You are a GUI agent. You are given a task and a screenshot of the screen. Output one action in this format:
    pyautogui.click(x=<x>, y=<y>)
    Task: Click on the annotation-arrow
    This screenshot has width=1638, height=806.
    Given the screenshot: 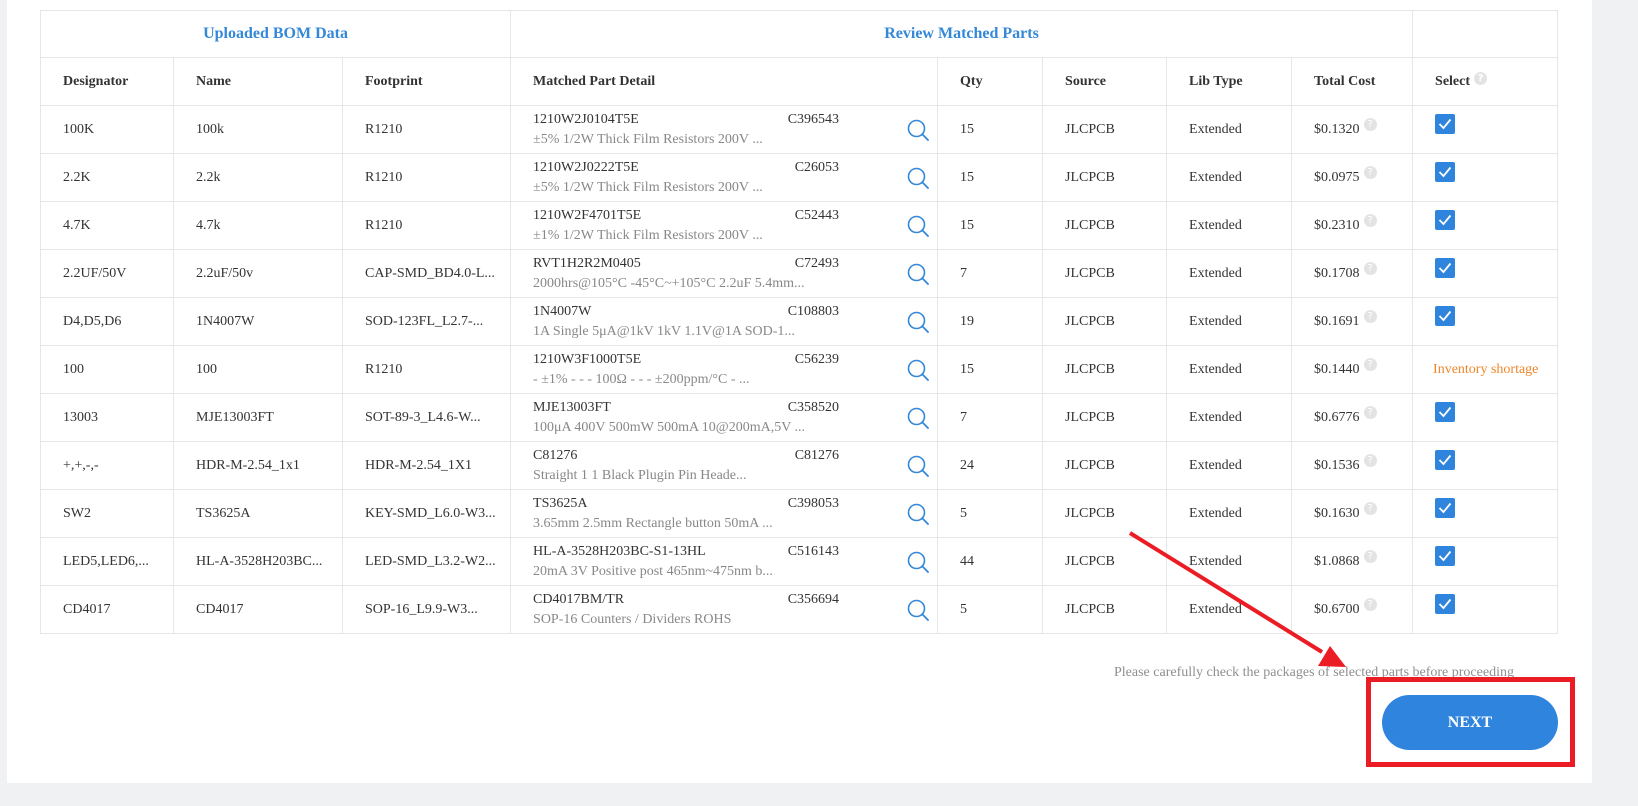 What is the action you would take?
    pyautogui.click(x=1237, y=599)
    